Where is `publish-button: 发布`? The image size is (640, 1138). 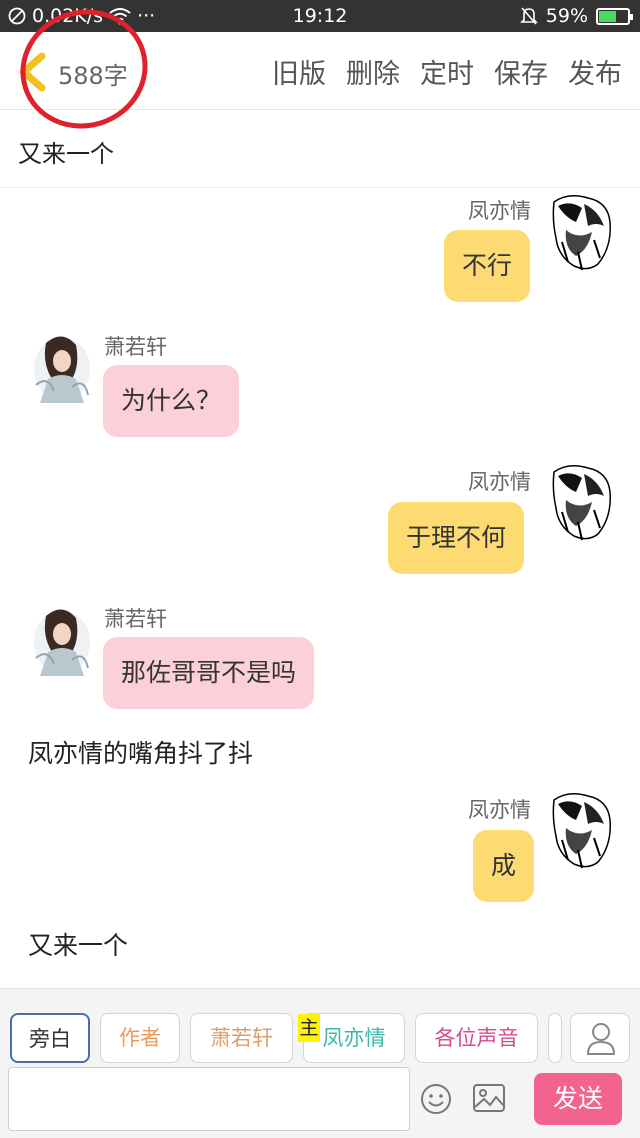 publish-button: 发布 is located at coordinates (595, 71).